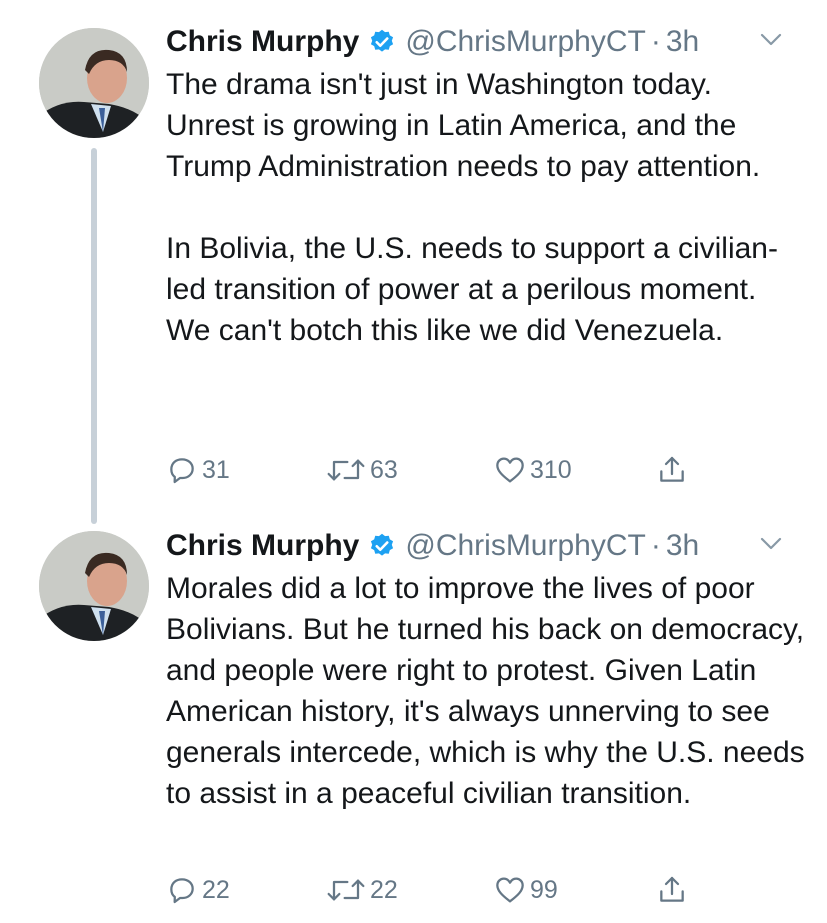 This screenshot has height=923, width=827. What do you see at coordinates (551, 469) in the screenshot?
I see `like-count: 310` at bounding box center [551, 469].